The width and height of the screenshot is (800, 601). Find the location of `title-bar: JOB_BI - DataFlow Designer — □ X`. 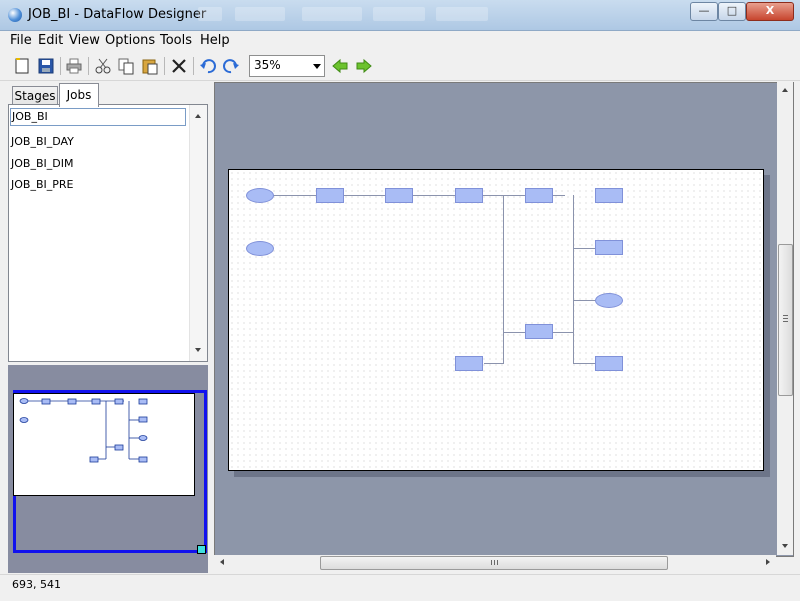

title-bar: JOB_BI - DataFlow Designer — □ X is located at coordinates (400, 15).